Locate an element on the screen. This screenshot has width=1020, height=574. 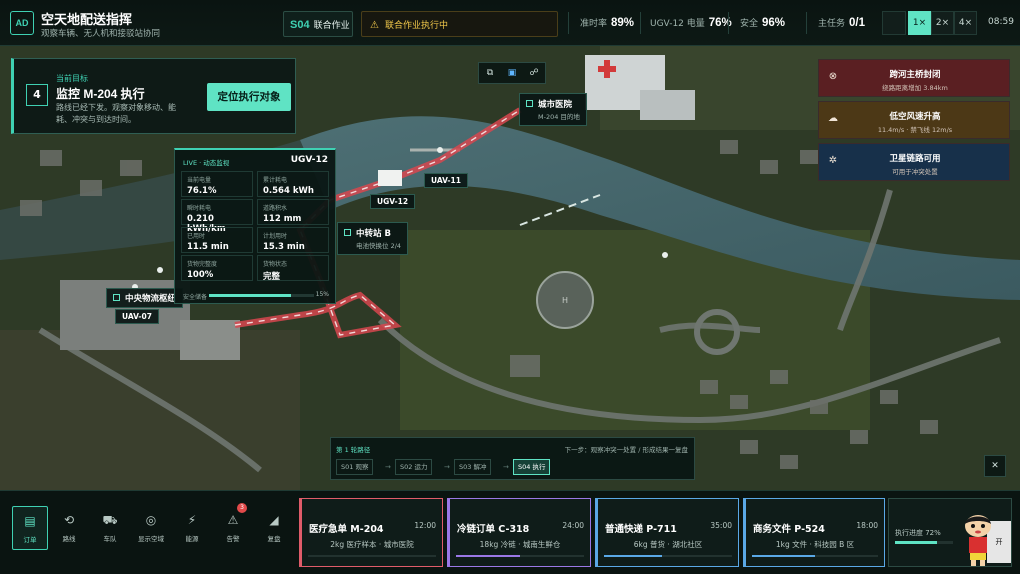
video-icon: ▣ is located at coordinates (512, 73).